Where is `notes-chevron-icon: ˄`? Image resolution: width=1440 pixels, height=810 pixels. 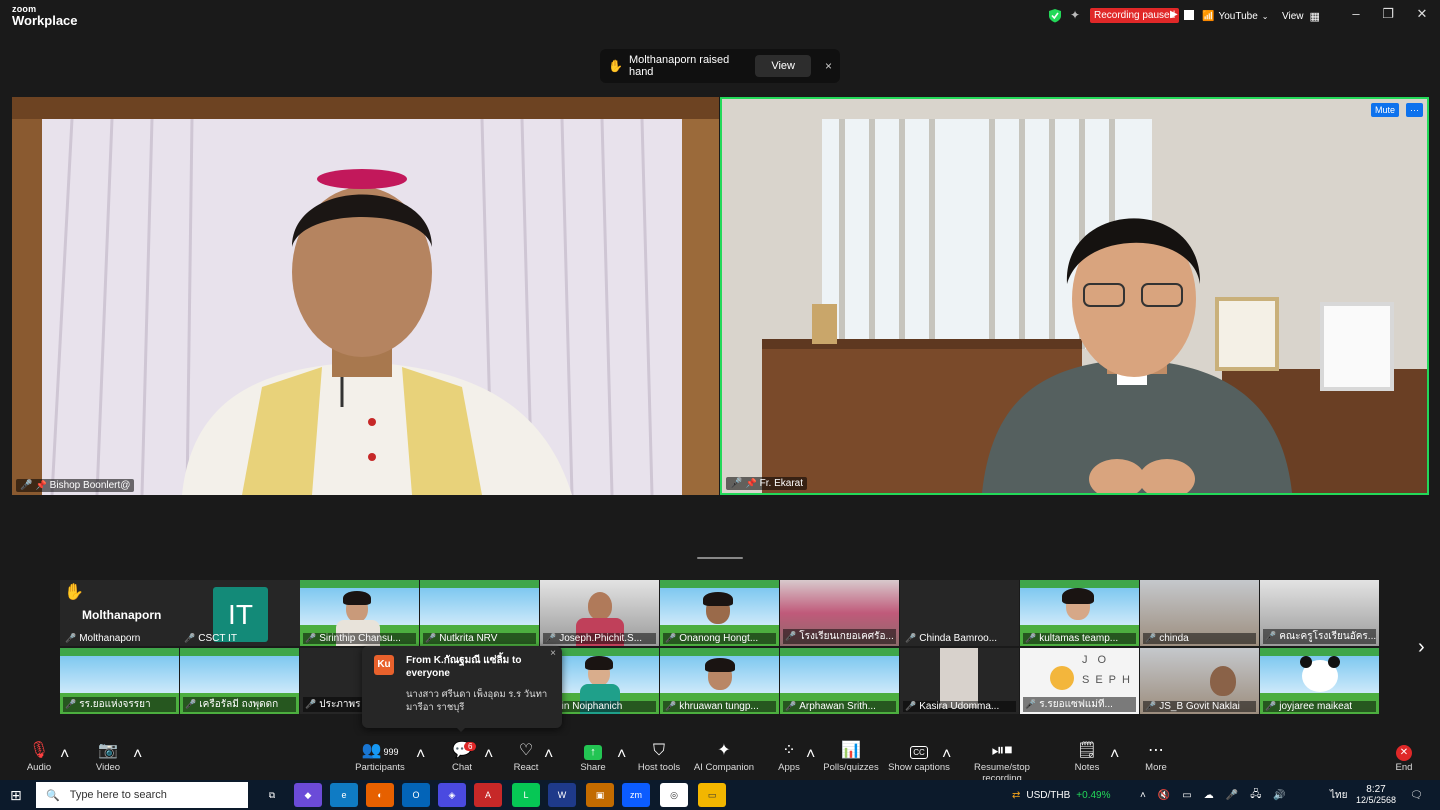 notes-chevron-icon: ˄ is located at coordinates (1114, 755).